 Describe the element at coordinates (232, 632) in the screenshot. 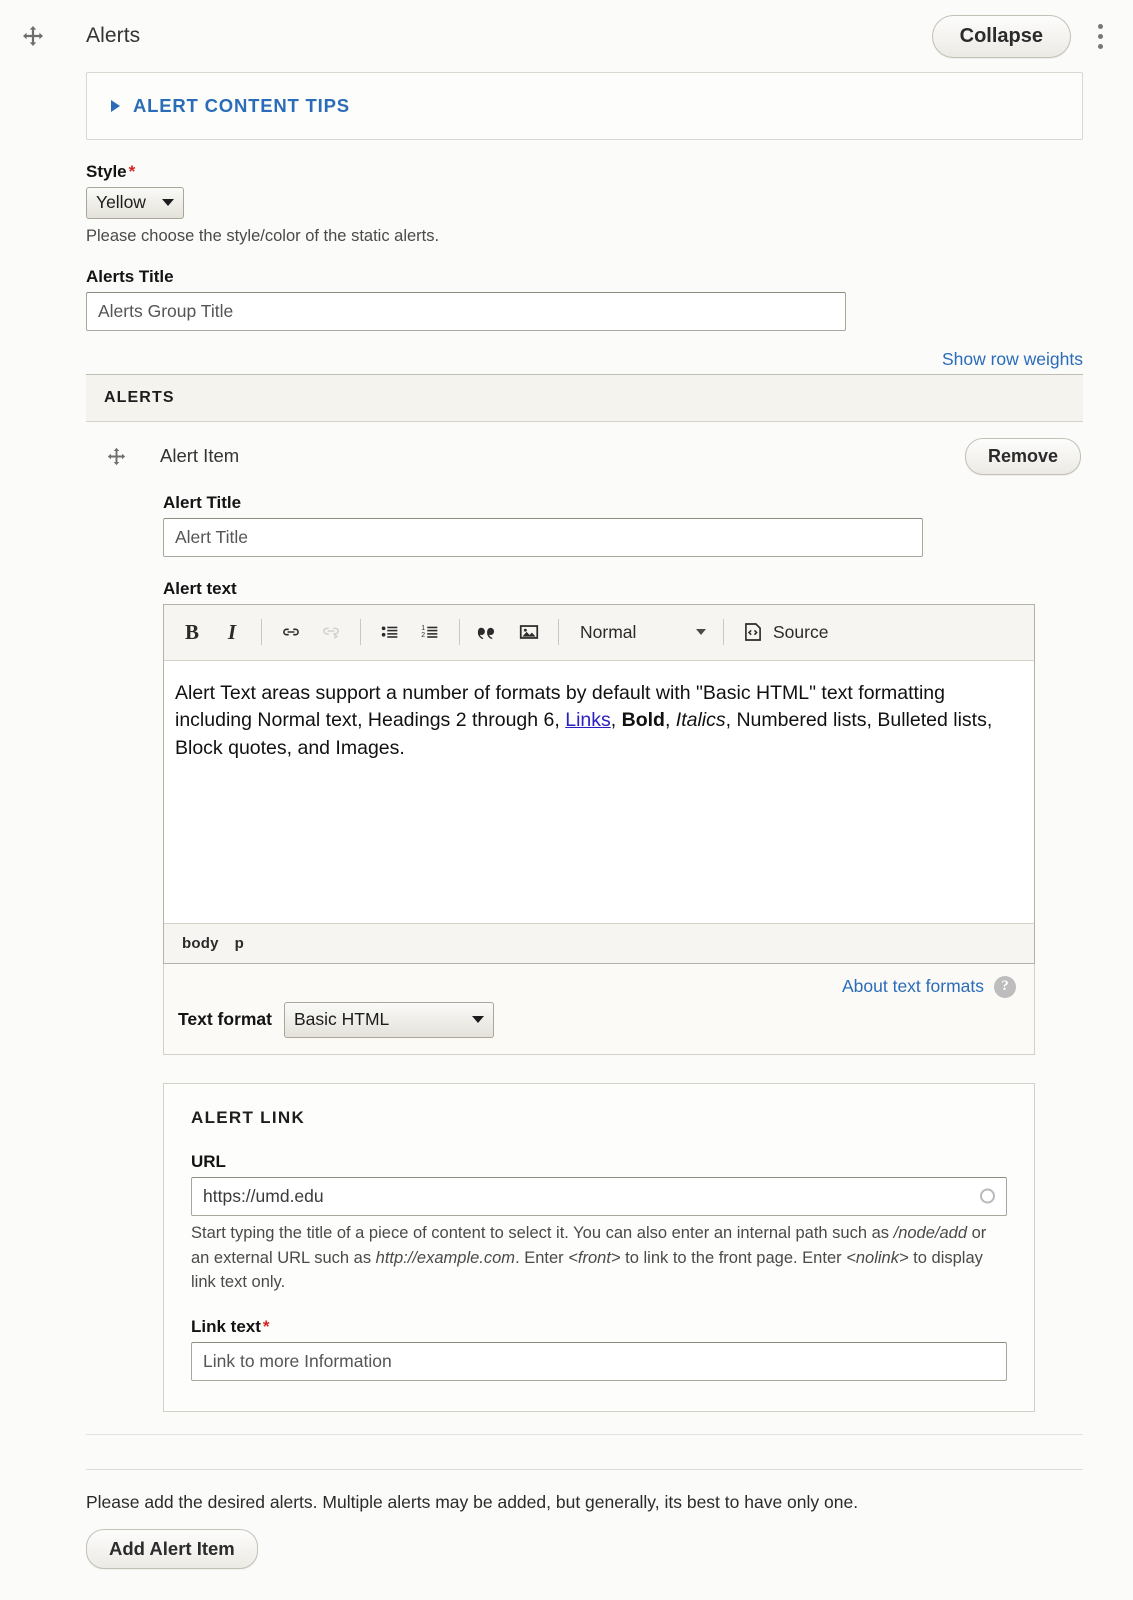

I see `italic-button: I` at that location.